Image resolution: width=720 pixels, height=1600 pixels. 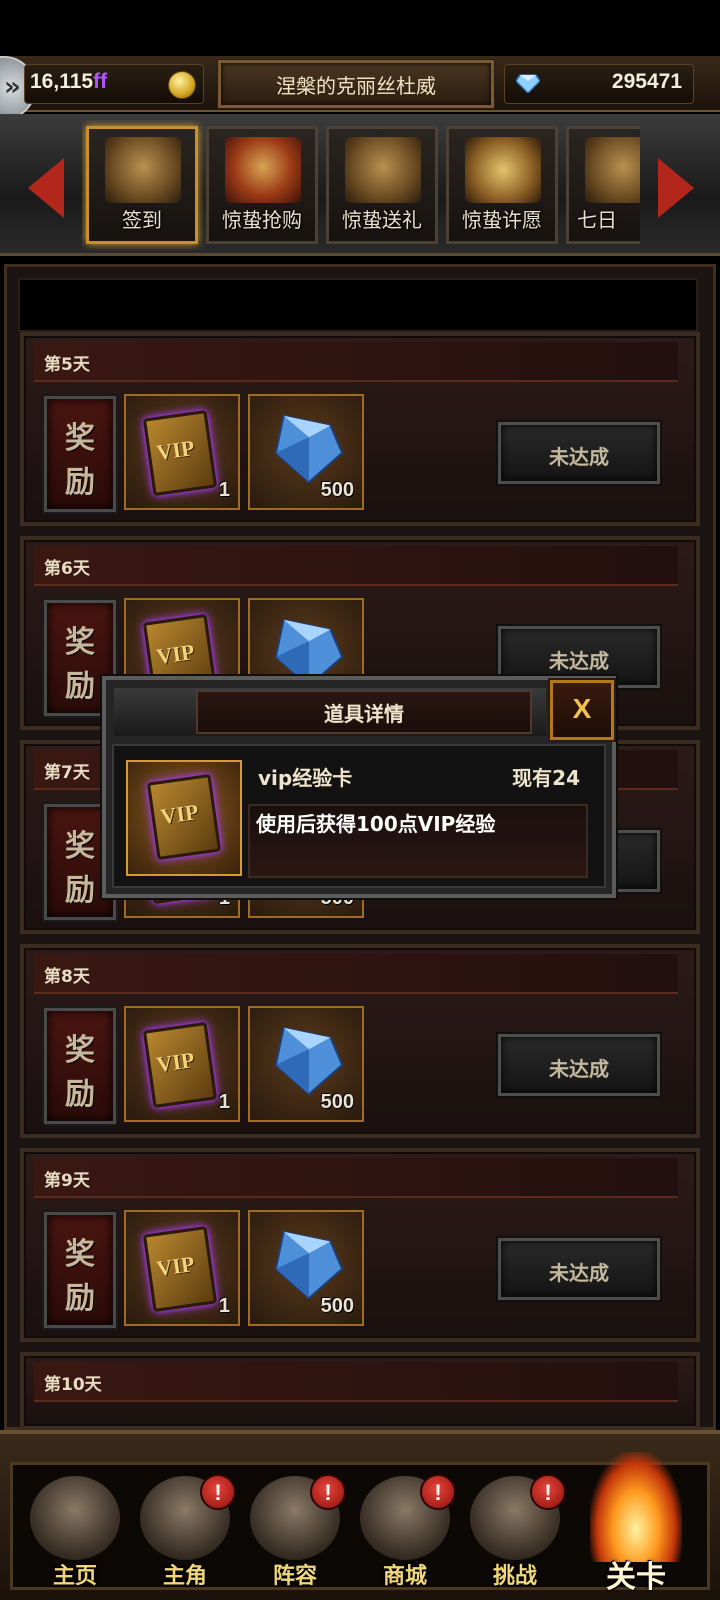 What do you see at coordinates (142, 220) in the screenshot?
I see `tab-label: 签到` at bounding box center [142, 220].